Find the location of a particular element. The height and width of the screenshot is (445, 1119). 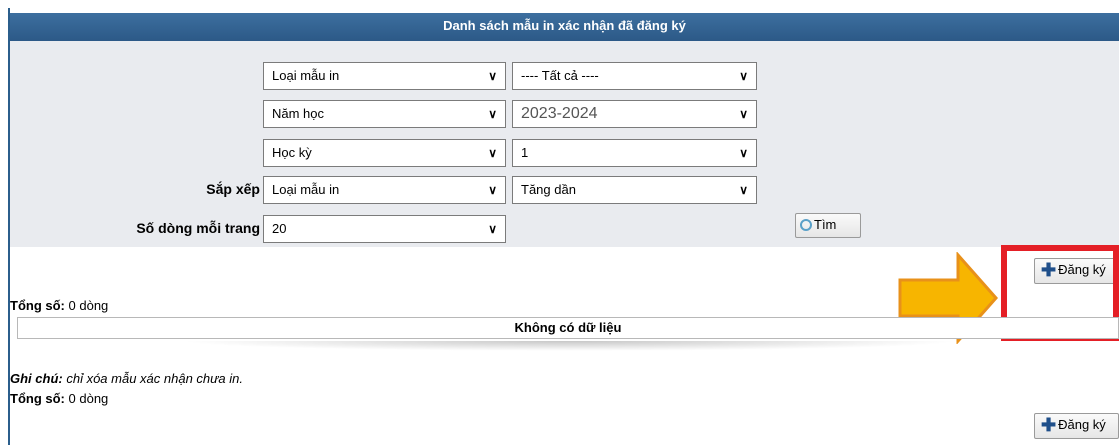

semester-select: 1 ∨ is located at coordinates (634, 153).